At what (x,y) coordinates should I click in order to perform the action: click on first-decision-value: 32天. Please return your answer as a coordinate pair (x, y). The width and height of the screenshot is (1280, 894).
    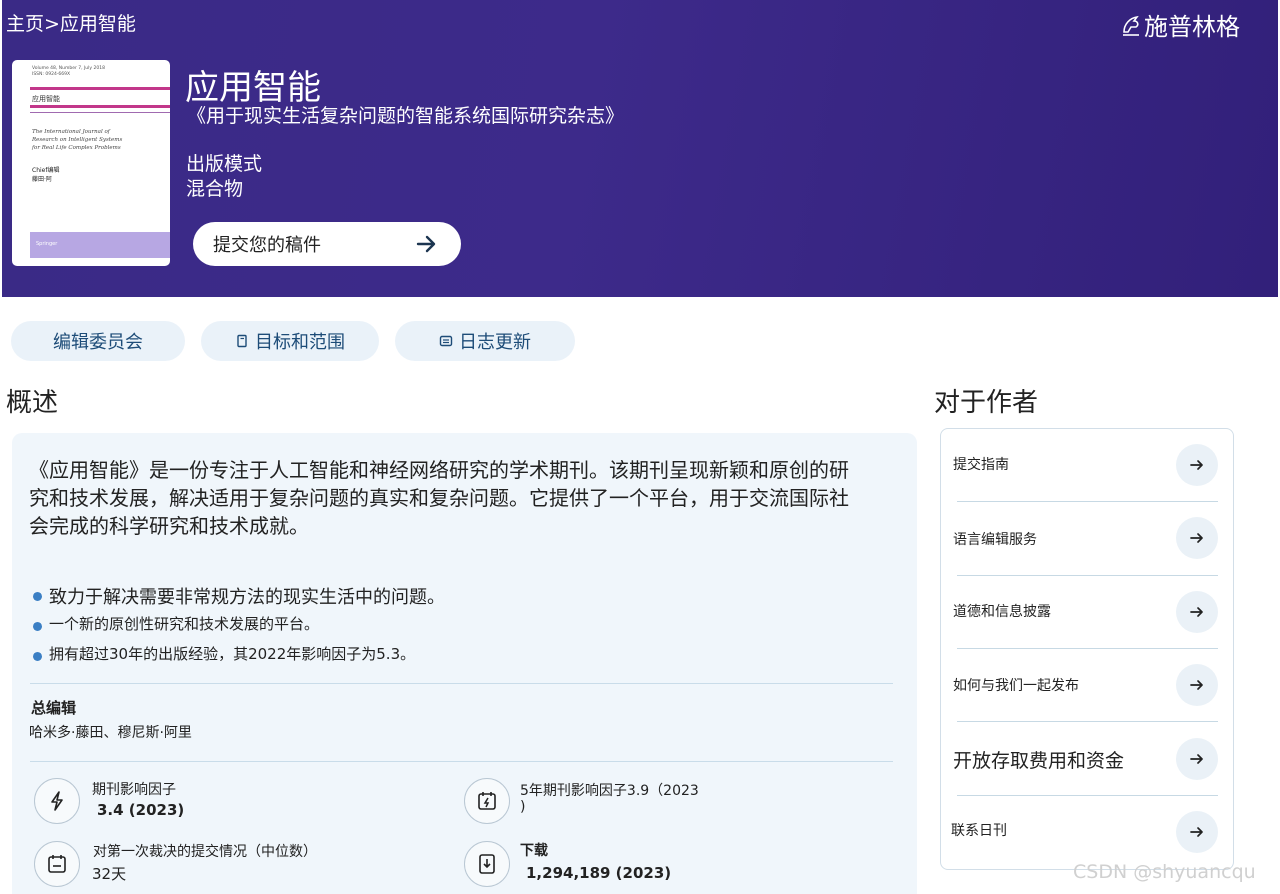
    Looking at the image, I should click on (109, 874).